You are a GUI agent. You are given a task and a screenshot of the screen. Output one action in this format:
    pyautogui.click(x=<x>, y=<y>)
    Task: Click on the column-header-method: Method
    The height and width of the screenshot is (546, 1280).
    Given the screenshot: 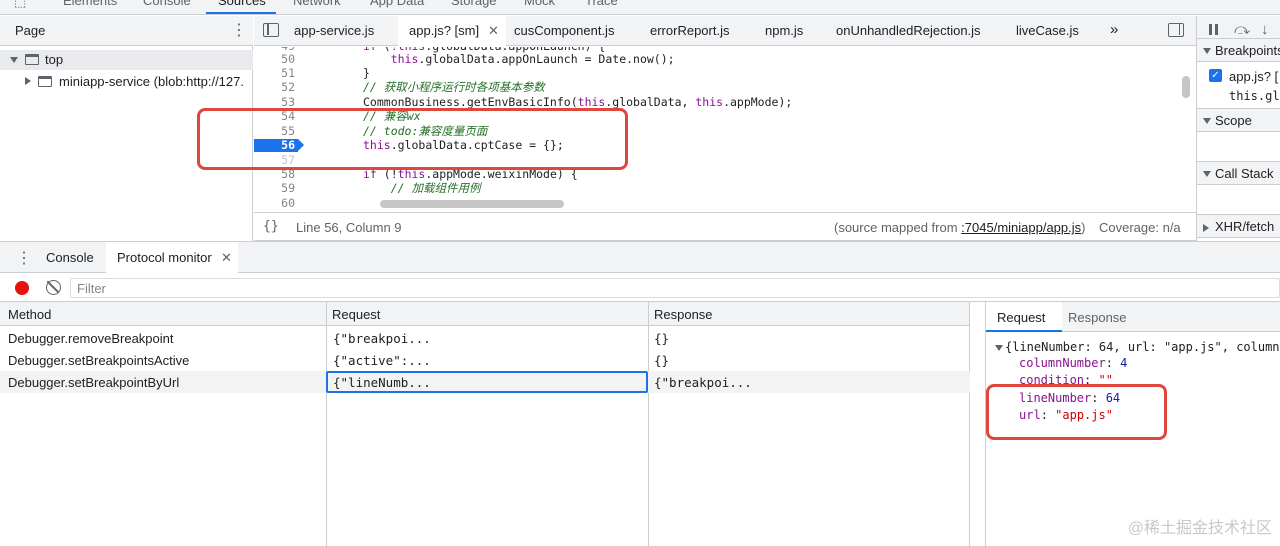 What is the action you would take?
    pyautogui.click(x=29, y=314)
    